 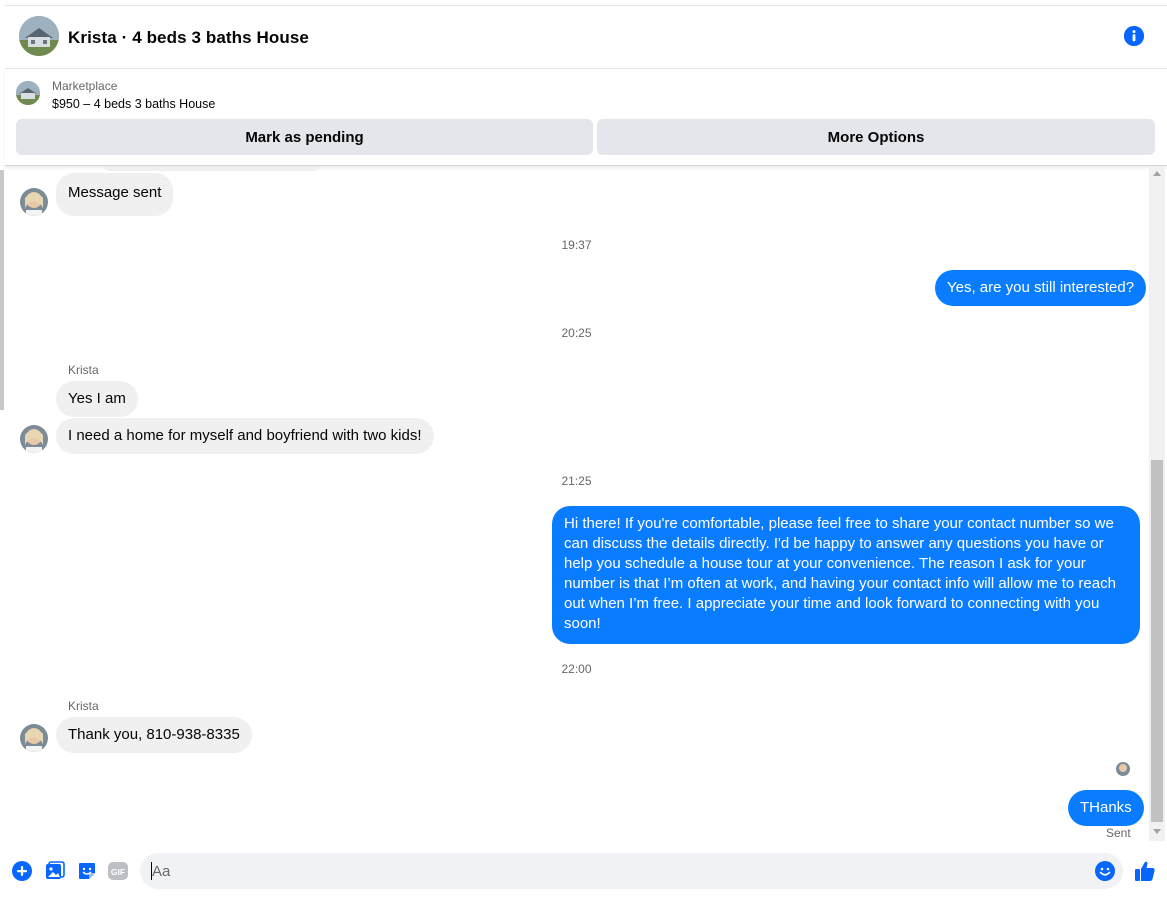 What do you see at coordinates (1134, 36) in the screenshot?
I see `info-icon` at bounding box center [1134, 36].